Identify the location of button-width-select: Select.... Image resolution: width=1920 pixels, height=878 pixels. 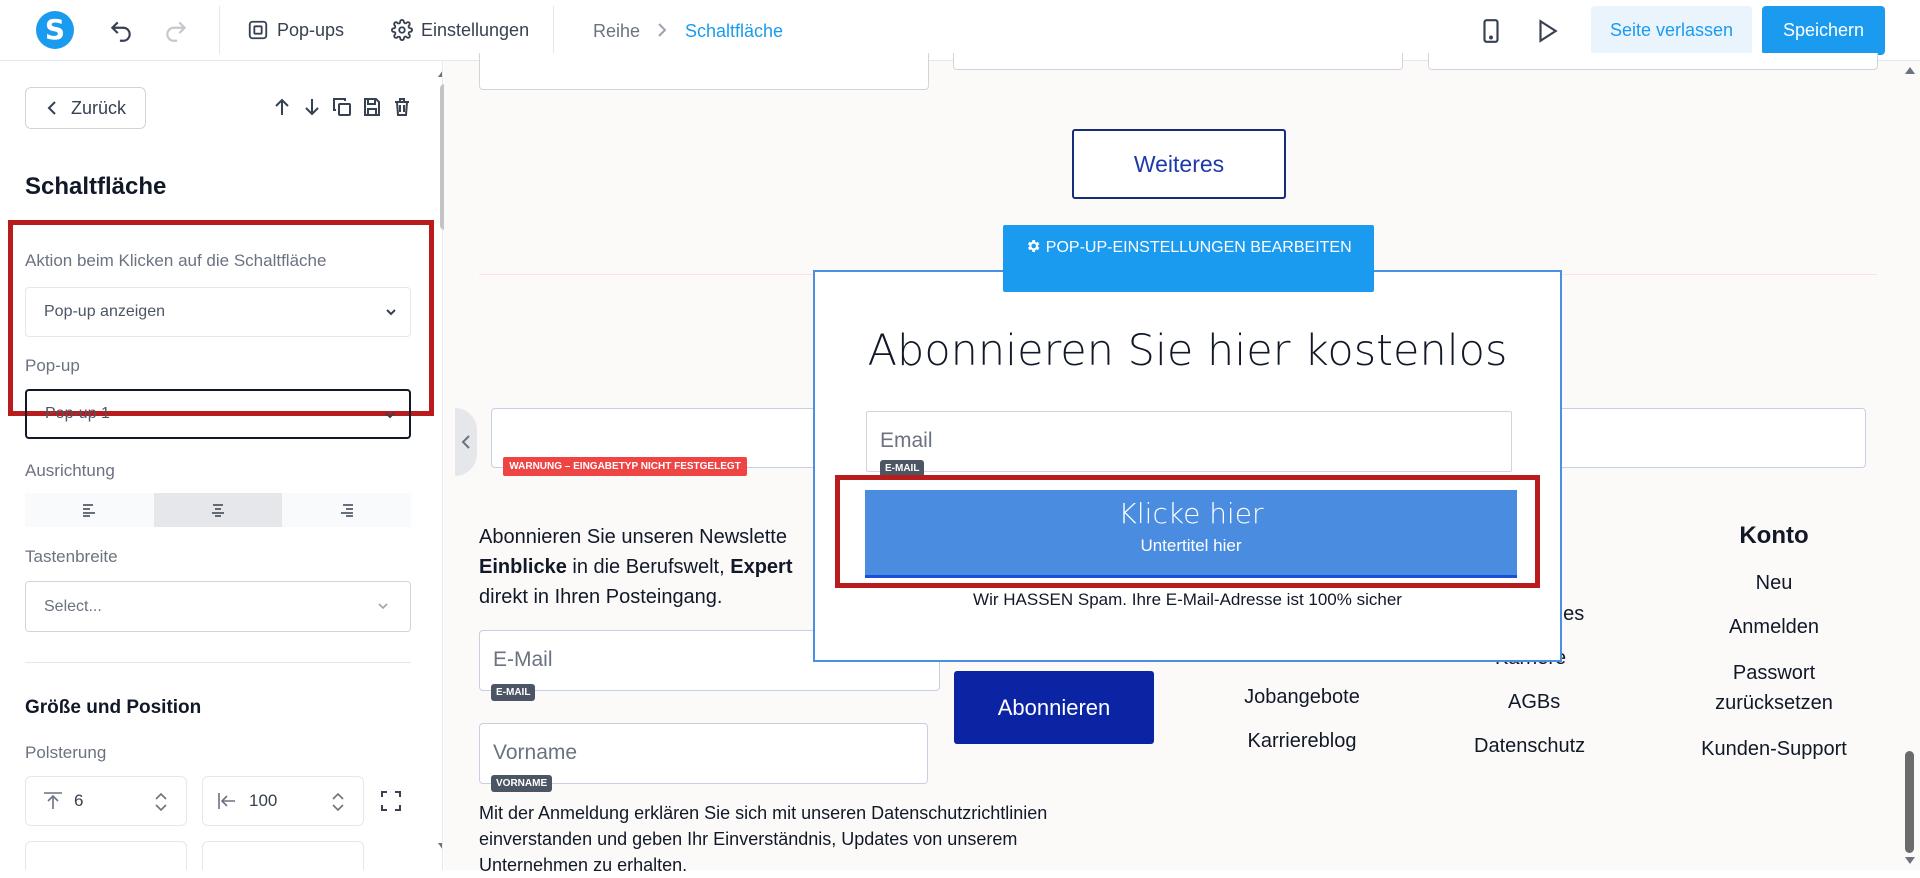
(218, 606).